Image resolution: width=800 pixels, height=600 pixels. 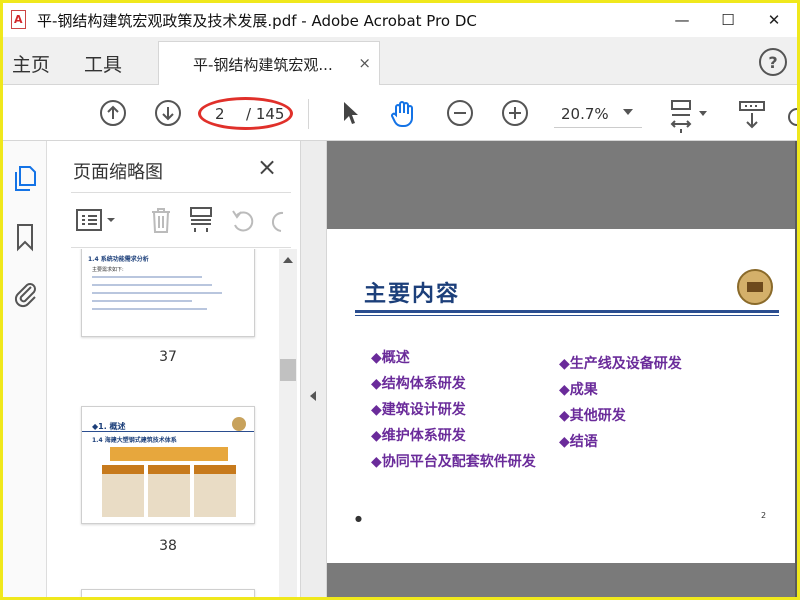 What do you see at coordinates (134, 440) in the screenshot?
I see `thumbnail-subheading: 1.4 海建大塑钢式建筑技术体系` at bounding box center [134, 440].